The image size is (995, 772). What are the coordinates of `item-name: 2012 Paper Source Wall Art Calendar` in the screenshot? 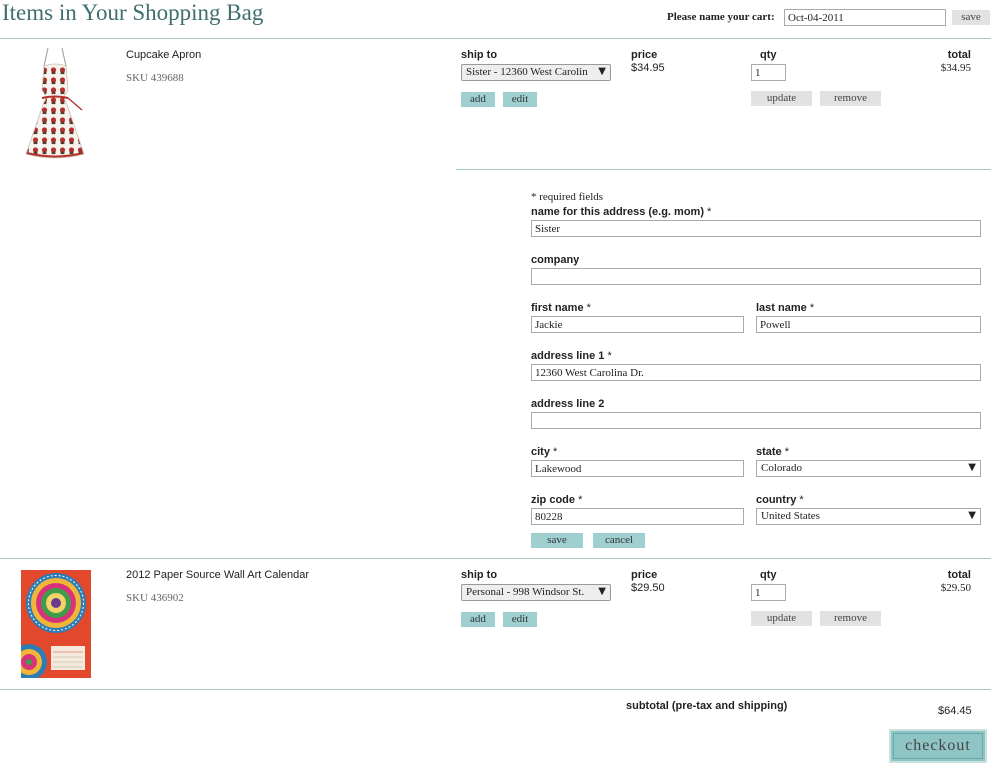 It's located at (217, 575).